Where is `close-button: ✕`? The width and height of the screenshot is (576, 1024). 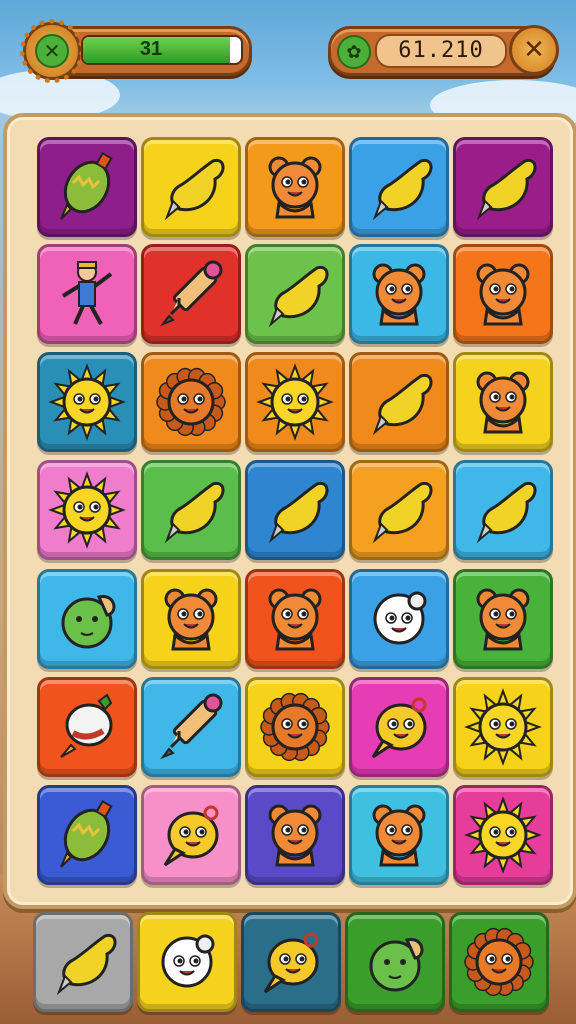
close-button: ✕ is located at coordinates (534, 50).